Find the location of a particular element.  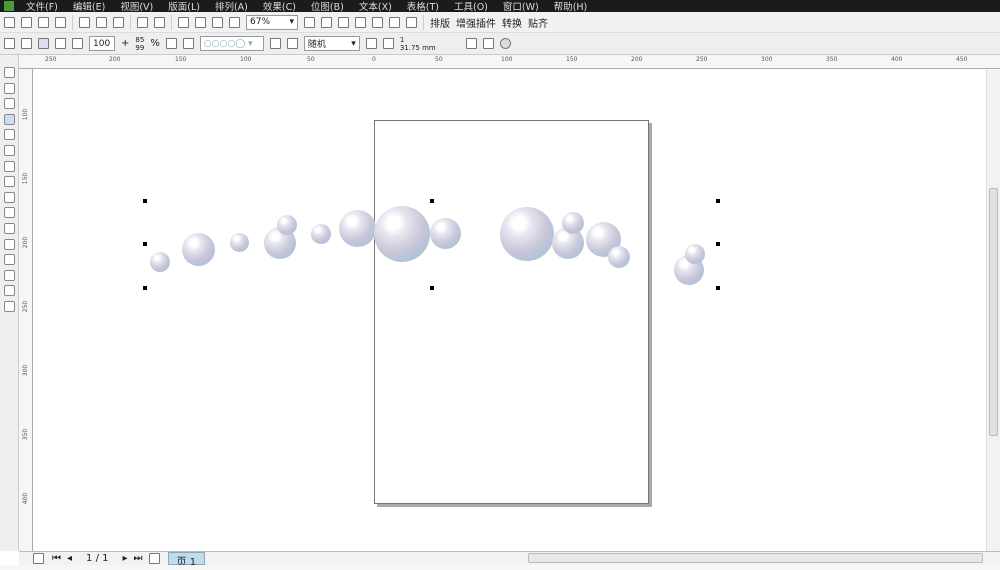

import-icon is located at coordinates (183, 22).